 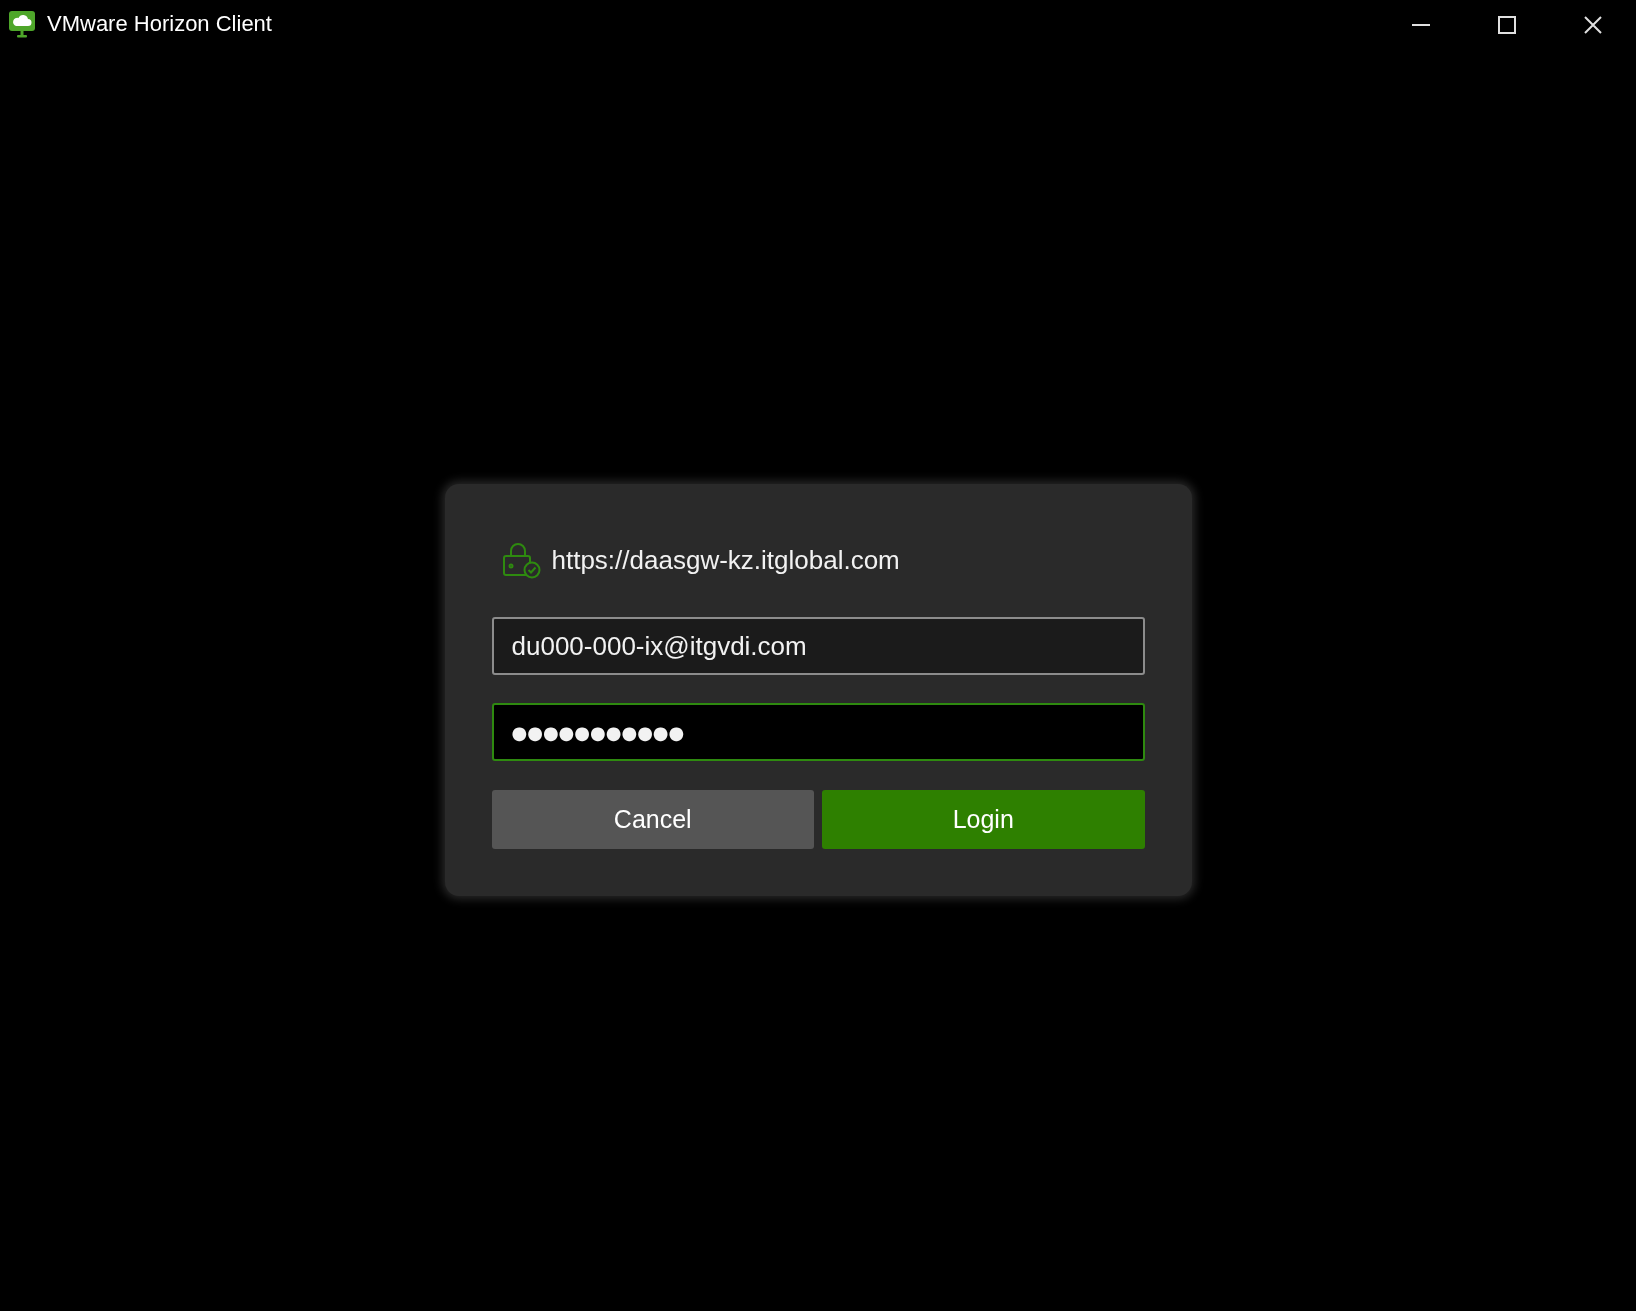 I want to click on username-field: du000-000-ix@itgvdi.com, so click(x=818, y=646).